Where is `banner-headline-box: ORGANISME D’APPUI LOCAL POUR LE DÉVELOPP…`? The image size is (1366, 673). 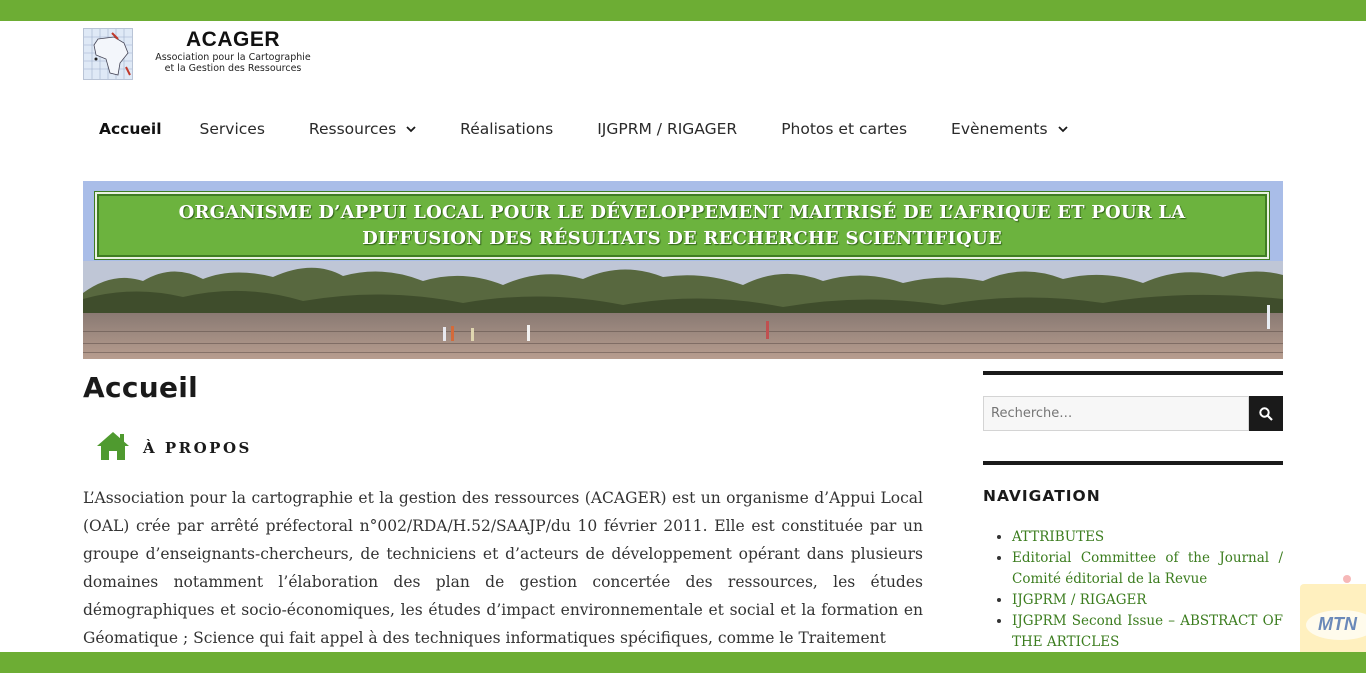
banner-headline-box: ORGANISME D’APPUI LOCAL POUR LE DÉVELOPP… is located at coordinates (682, 225).